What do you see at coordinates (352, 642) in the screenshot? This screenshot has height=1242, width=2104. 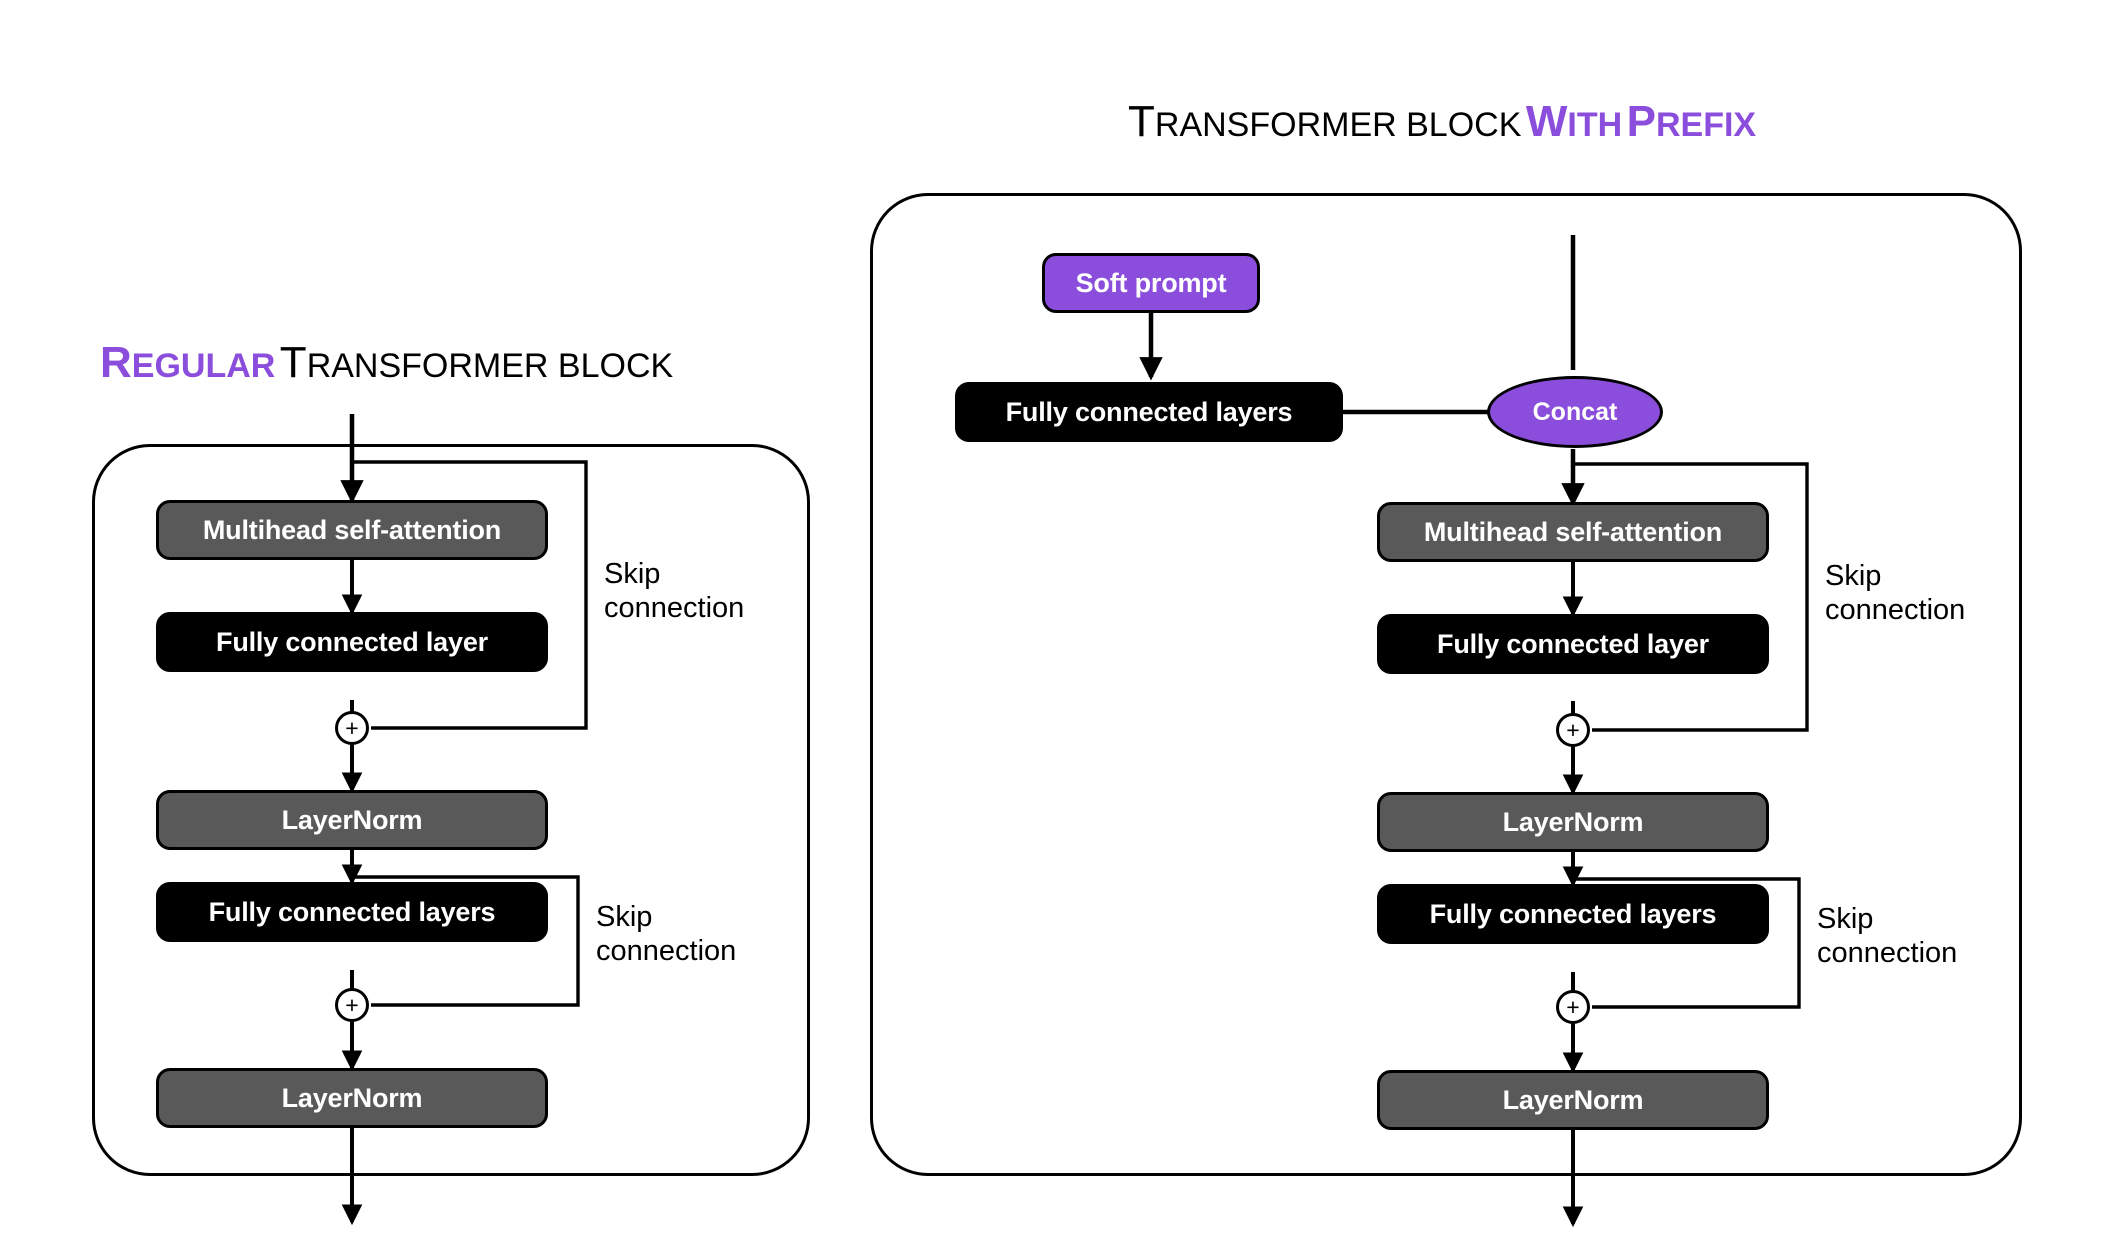 I see `left-node-fully-connected-layer: Fully connected layer` at bounding box center [352, 642].